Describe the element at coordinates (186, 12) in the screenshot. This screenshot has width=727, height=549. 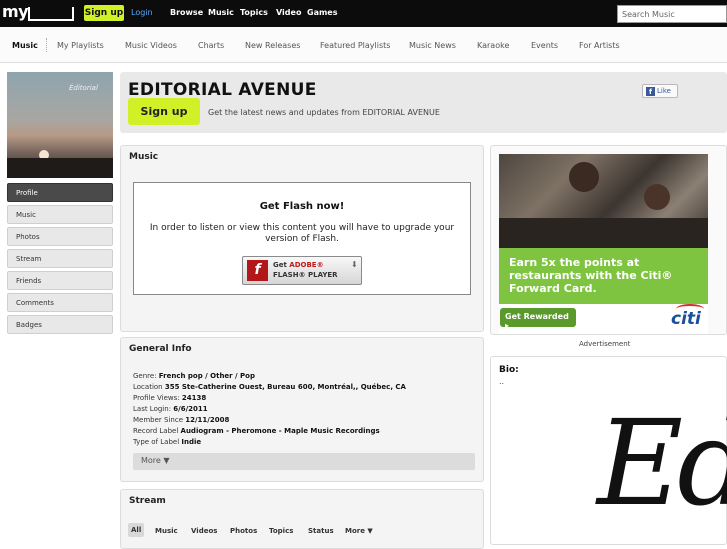
I see `nav-browse: Browse` at that location.